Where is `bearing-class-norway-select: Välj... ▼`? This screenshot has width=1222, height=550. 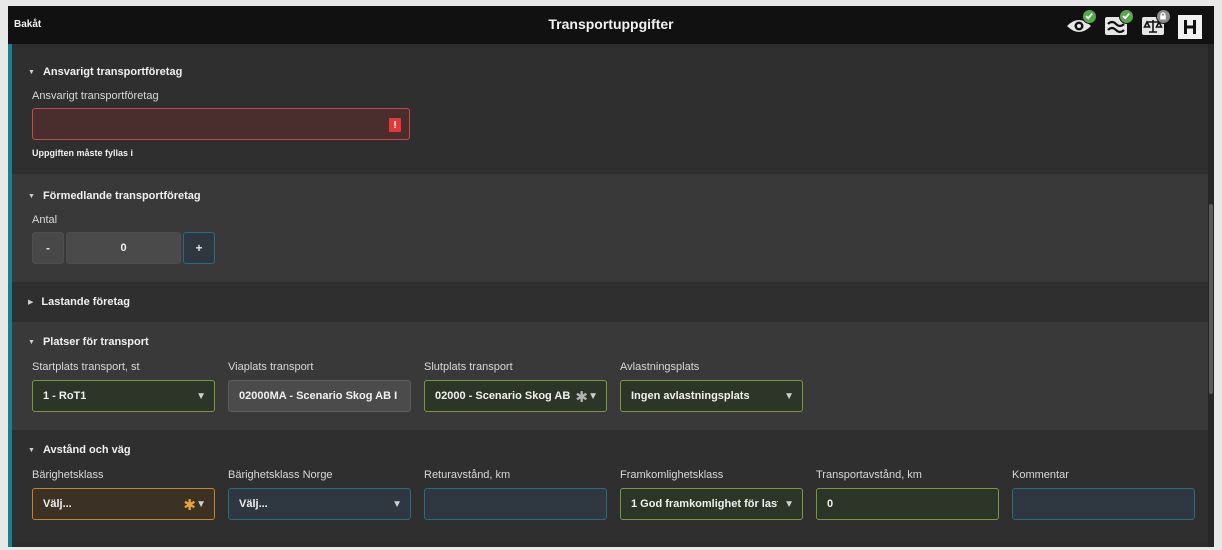 bearing-class-norway-select: Välj... ▼ is located at coordinates (319, 504).